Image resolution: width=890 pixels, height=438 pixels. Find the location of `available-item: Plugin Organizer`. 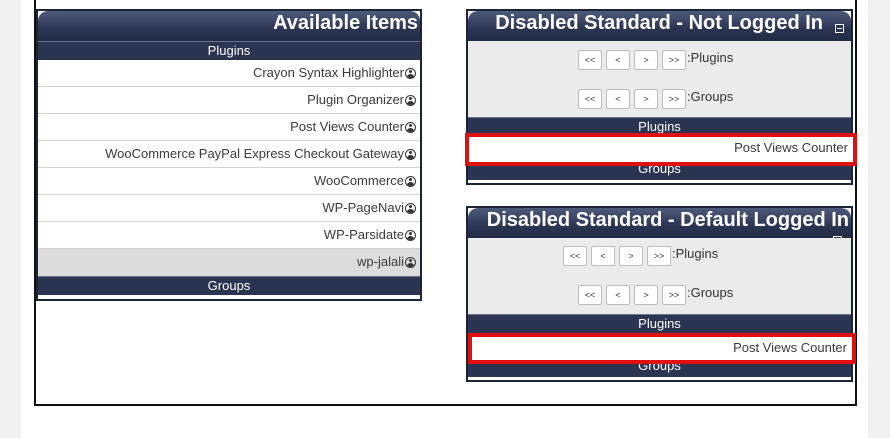

available-item: Plugin Organizer is located at coordinates (229, 100).